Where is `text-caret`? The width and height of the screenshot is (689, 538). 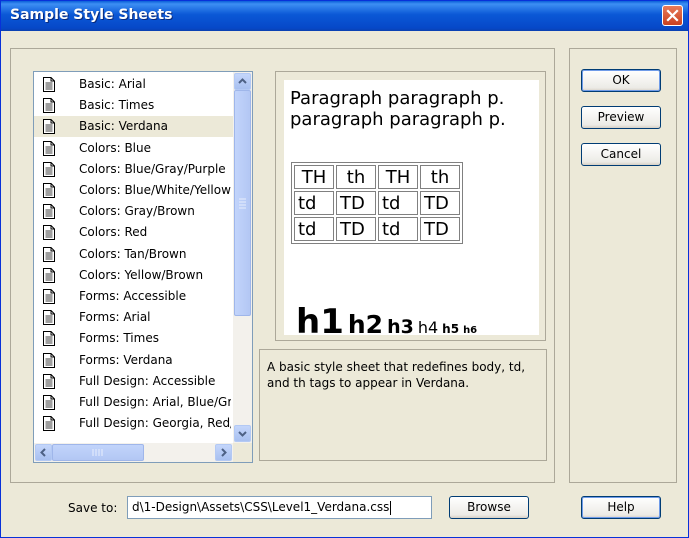 text-caret is located at coordinates (391, 507).